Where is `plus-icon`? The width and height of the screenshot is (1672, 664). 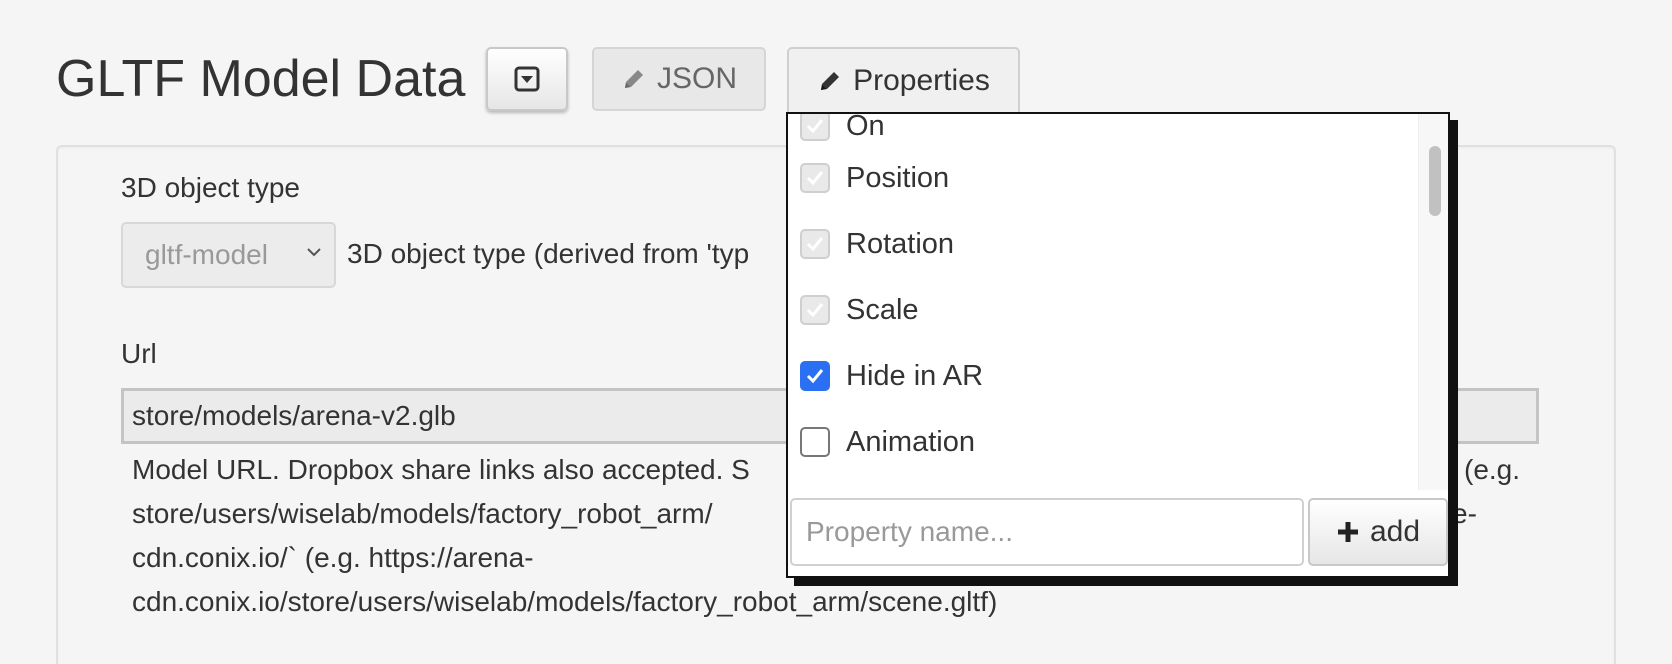 plus-icon is located at coordinates (1347, 532).